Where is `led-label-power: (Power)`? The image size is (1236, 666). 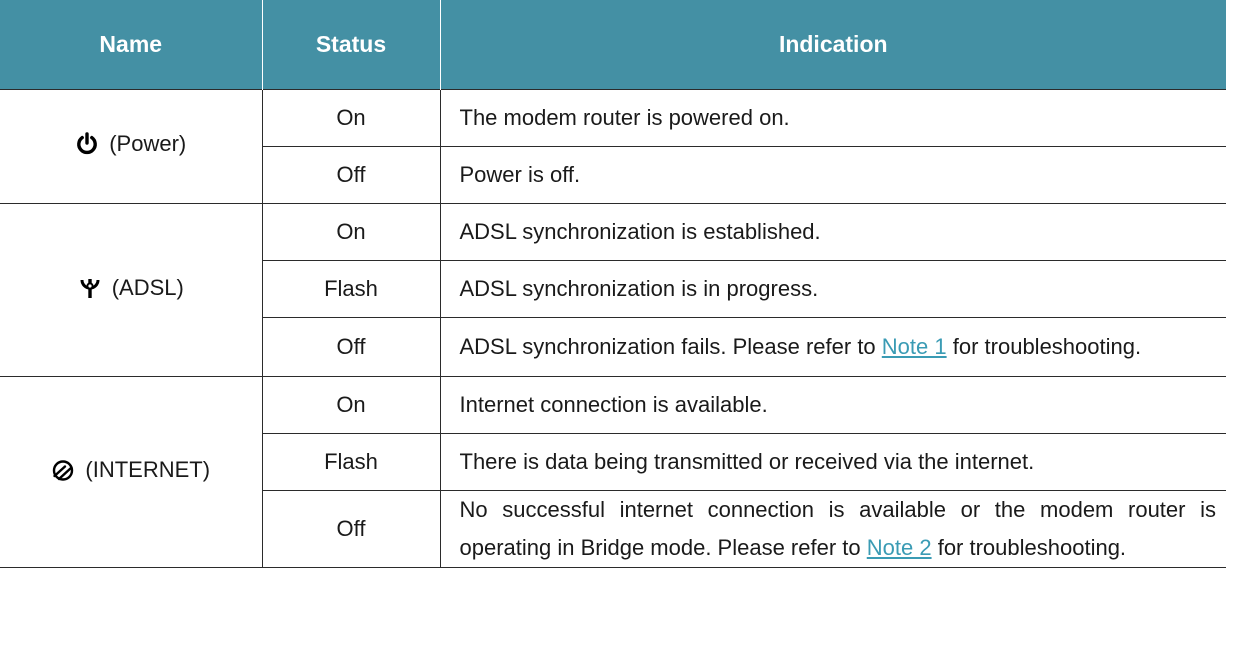
led-label-power: (Power) is located at coordinates (148, 143).